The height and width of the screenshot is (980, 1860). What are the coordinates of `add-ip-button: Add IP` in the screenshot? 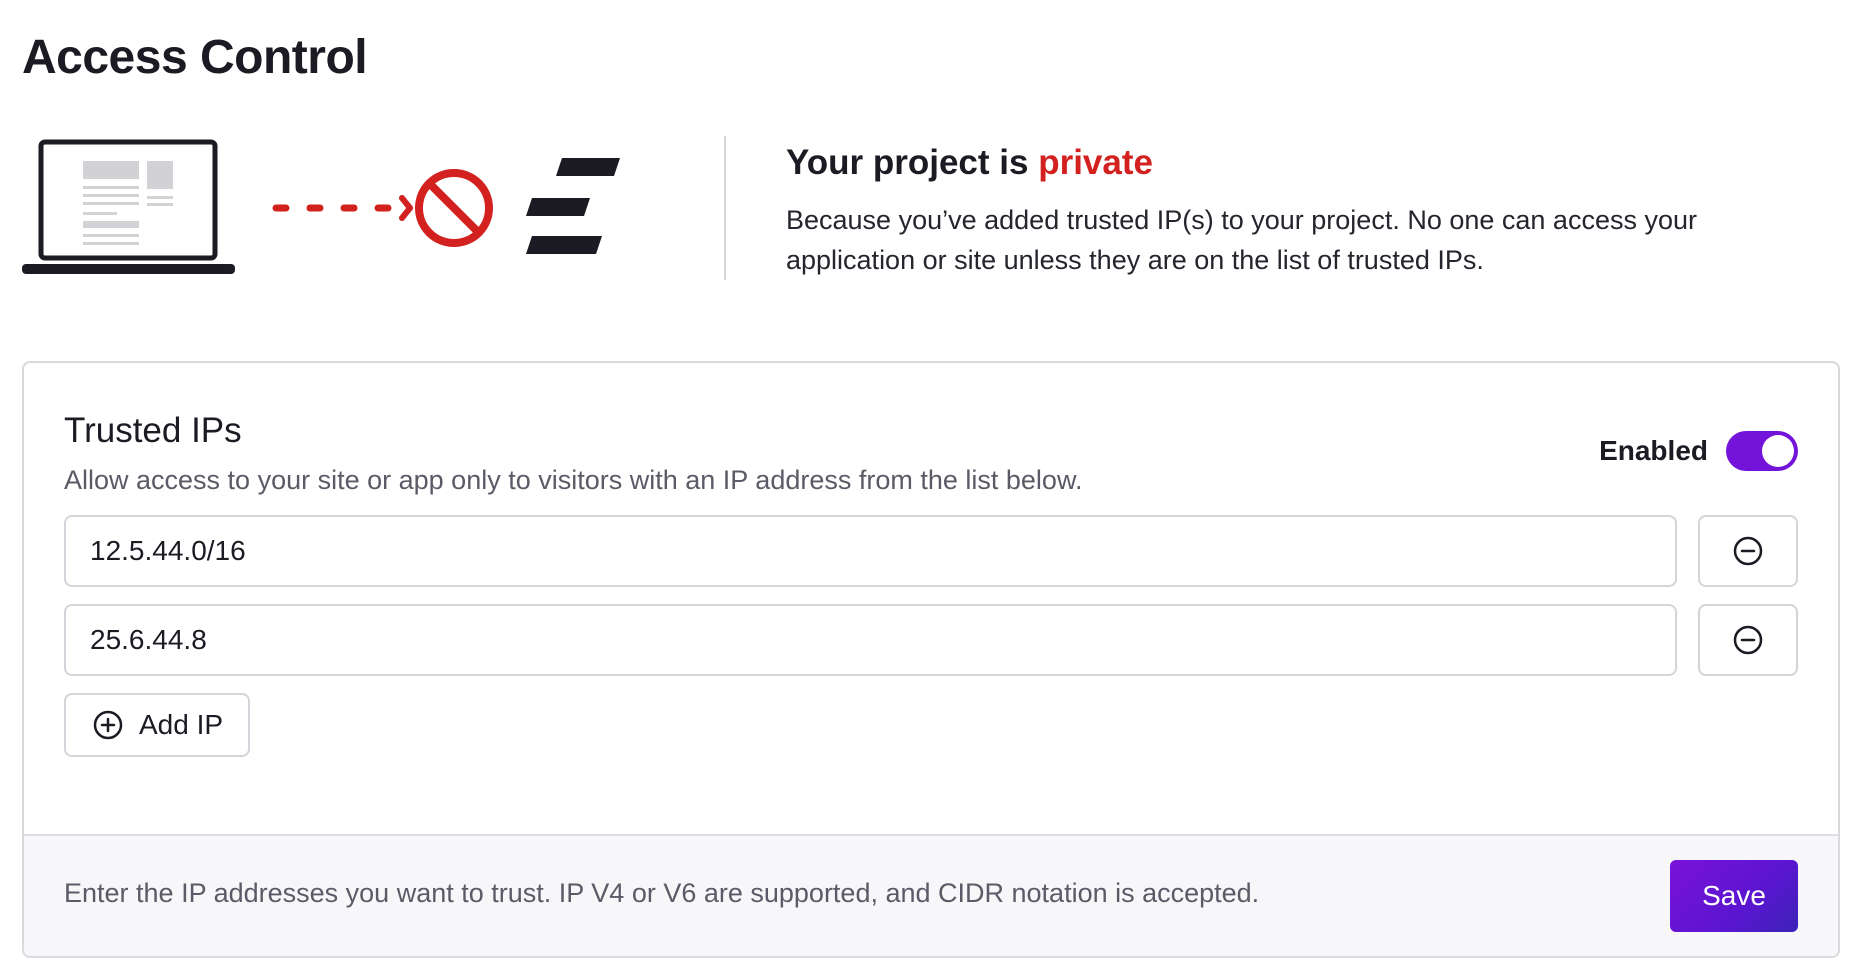 It's located at (157, 725).